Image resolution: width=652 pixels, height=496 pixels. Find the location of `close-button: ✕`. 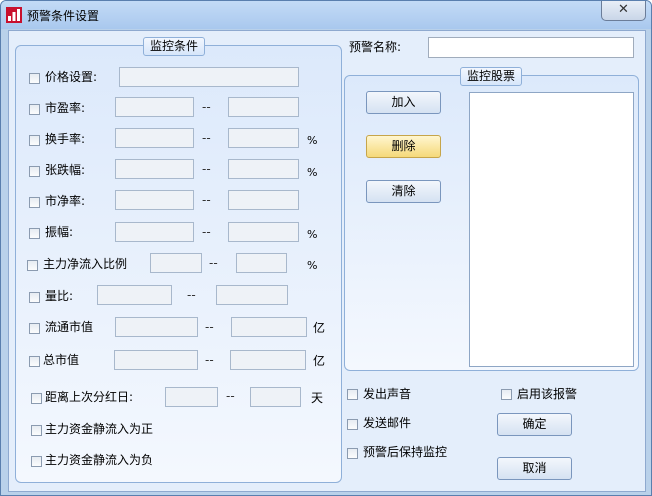

close-button: ✕ is located at coordinates (623, 11).